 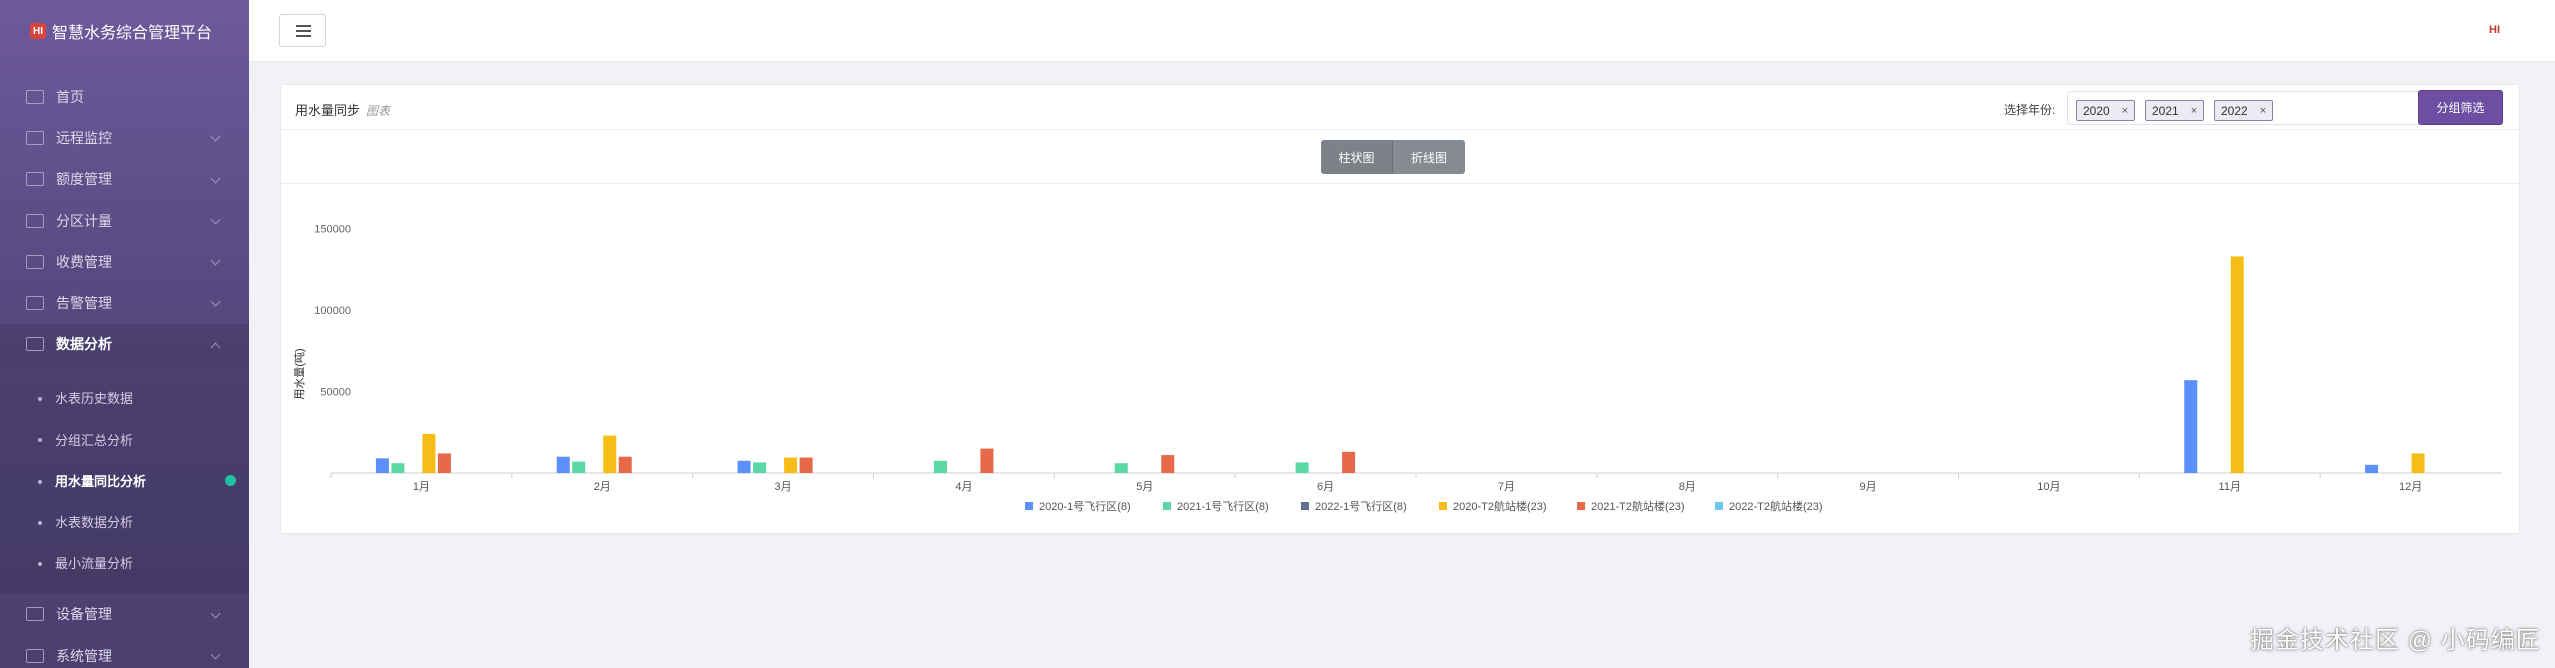 What do you see at coordinates (332, 311) in the screenshot?
I see `y-tick-label: 100000` at bounding box center [332, 311].